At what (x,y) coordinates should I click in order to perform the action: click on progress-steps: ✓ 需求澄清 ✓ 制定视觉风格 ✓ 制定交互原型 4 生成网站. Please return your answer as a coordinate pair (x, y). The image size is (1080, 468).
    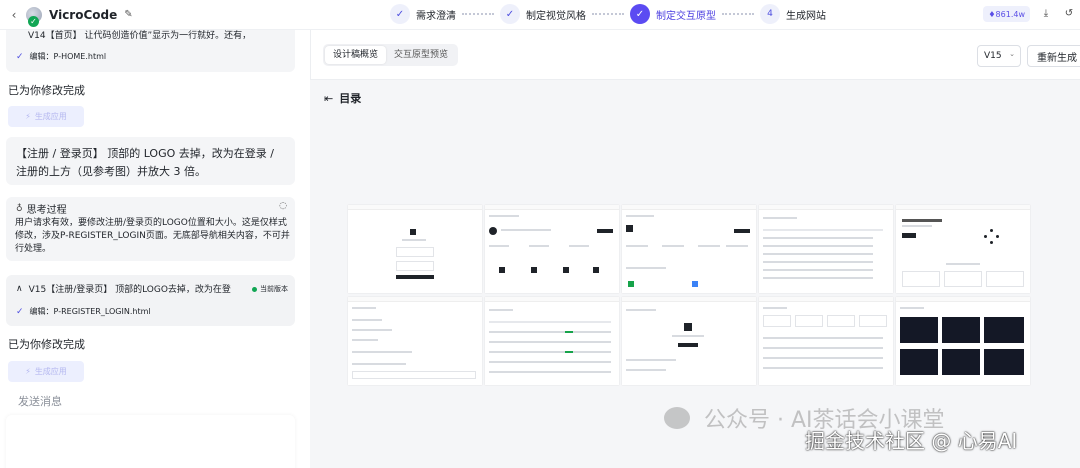
    Looking at the image, I should click on (608, 14).